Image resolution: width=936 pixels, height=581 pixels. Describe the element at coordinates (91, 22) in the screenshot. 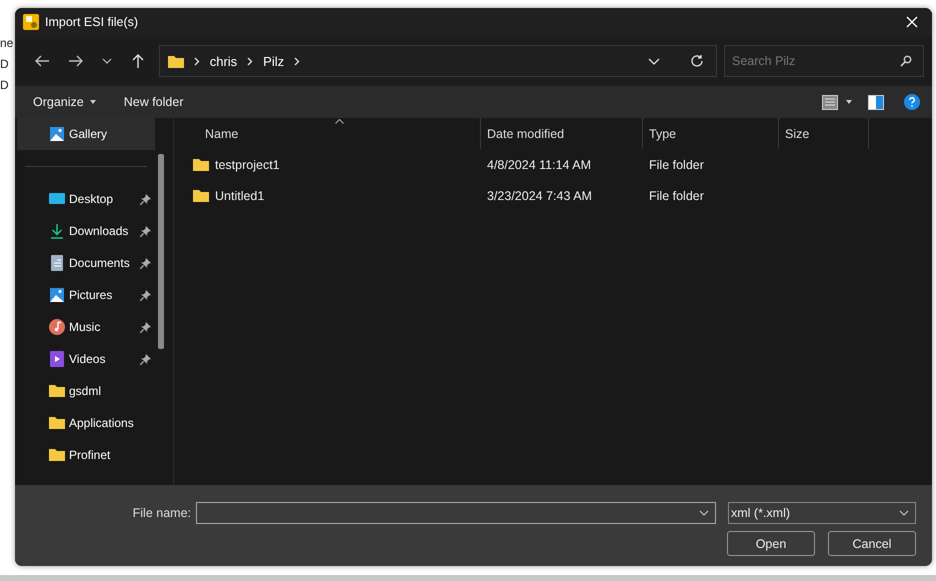

I see `window-title: Import ESI file(s)` at that location.